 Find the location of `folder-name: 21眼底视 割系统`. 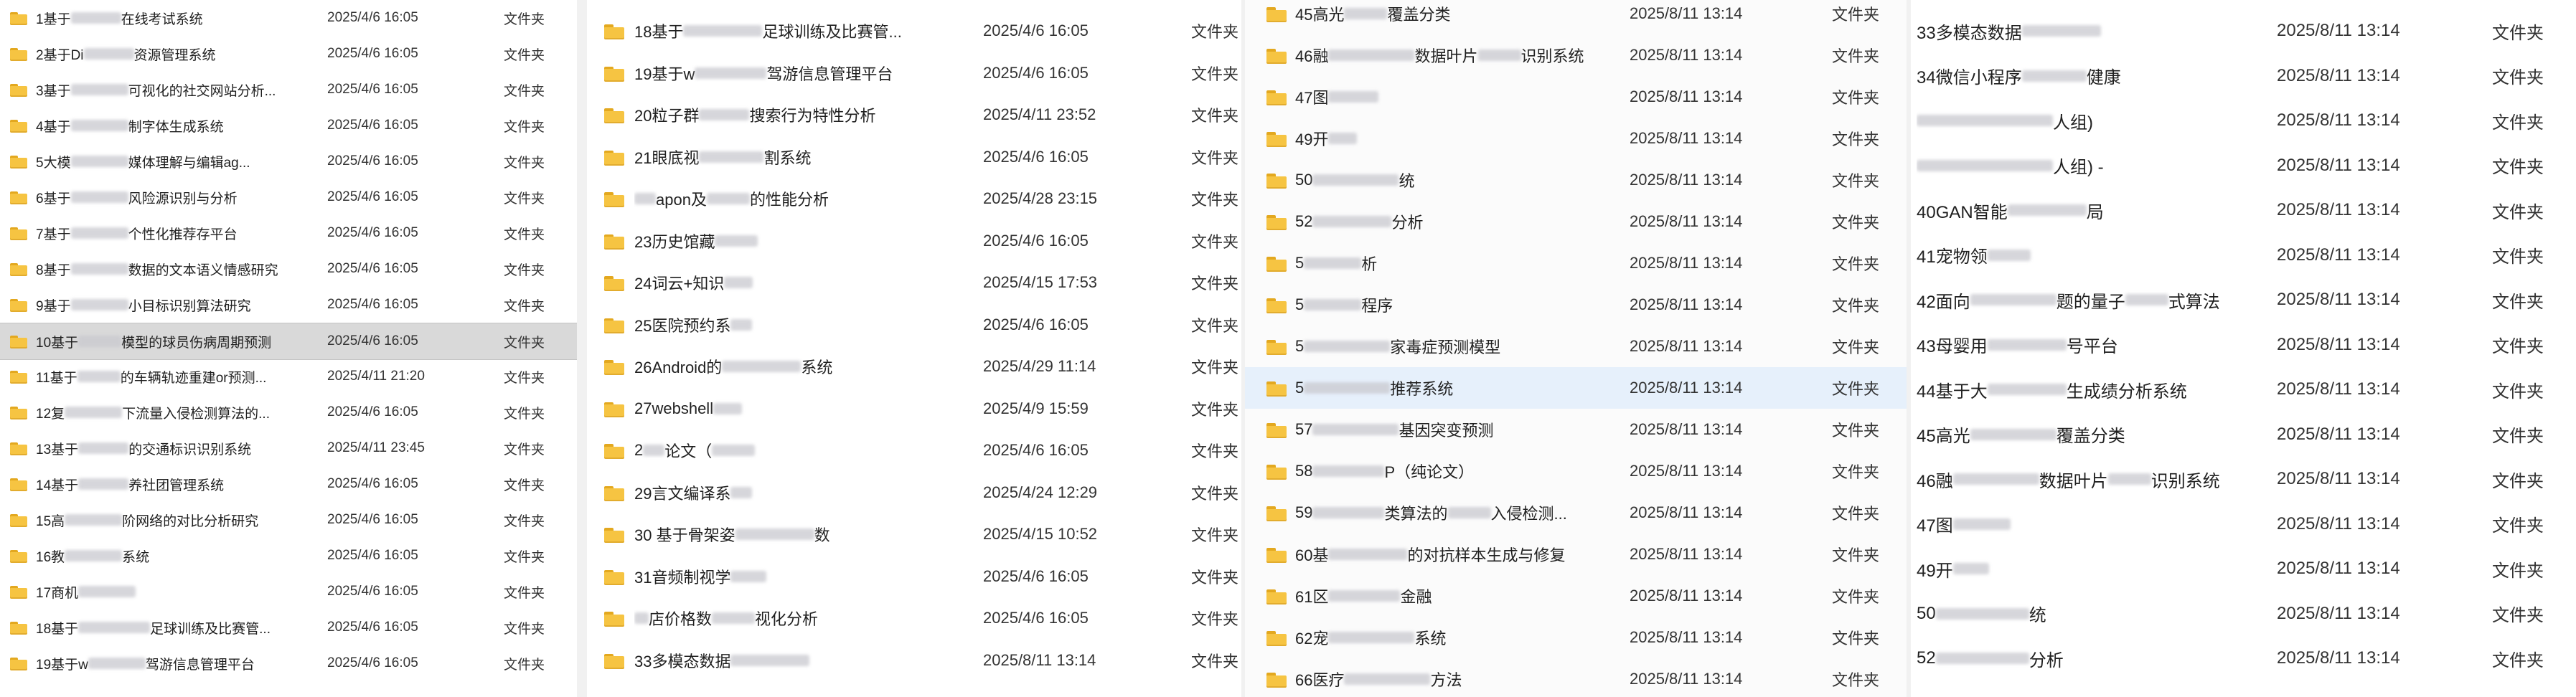

folder-name: 21眼底视 割系统 is located at coordinates (788, 157).